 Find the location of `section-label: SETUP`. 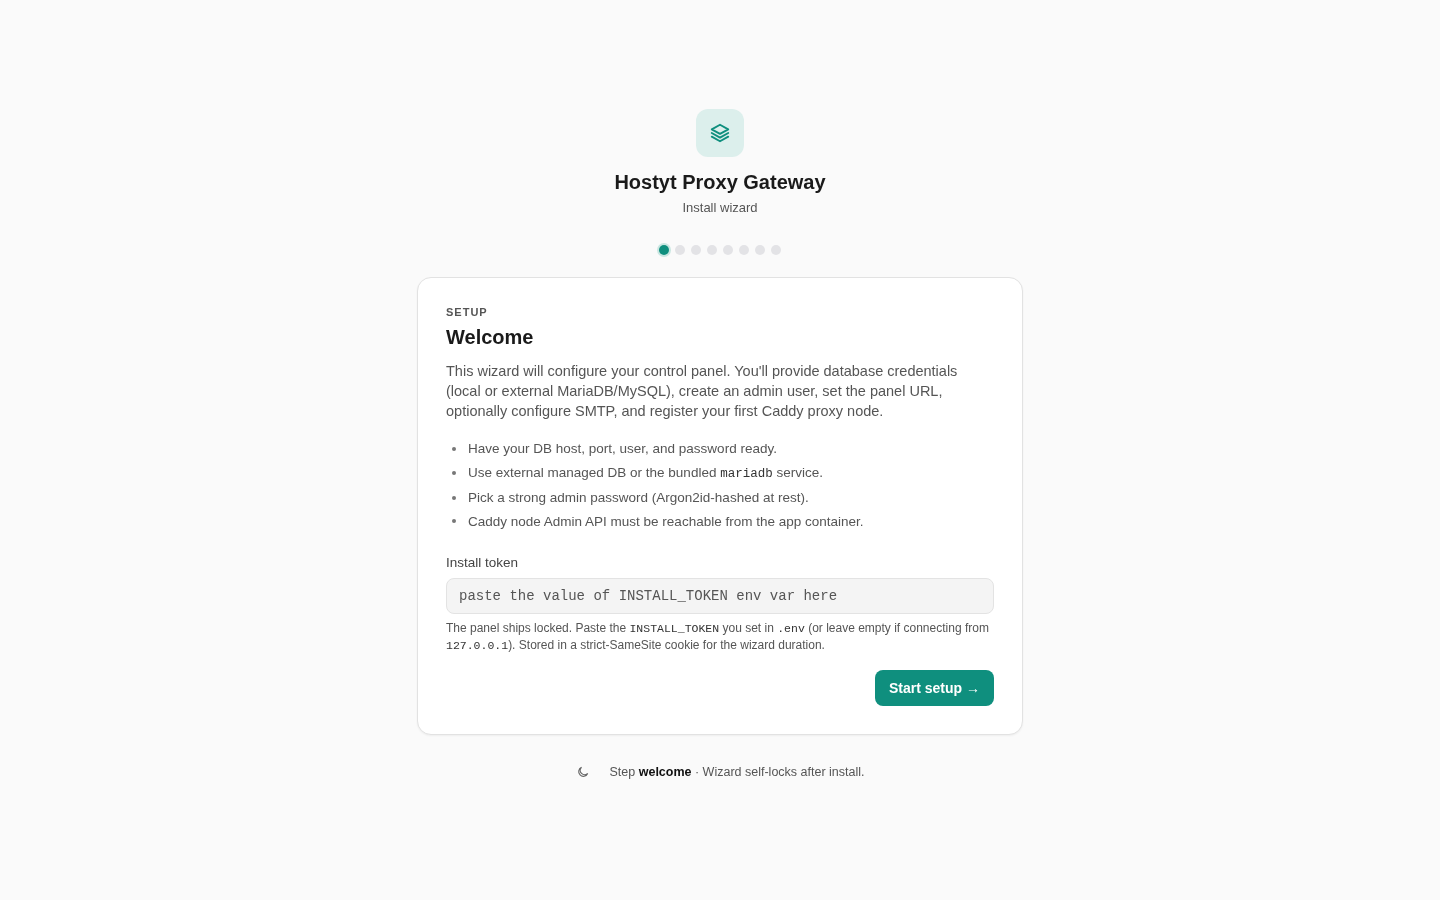

section-label: SETUP is located at coordinates (467, 312).